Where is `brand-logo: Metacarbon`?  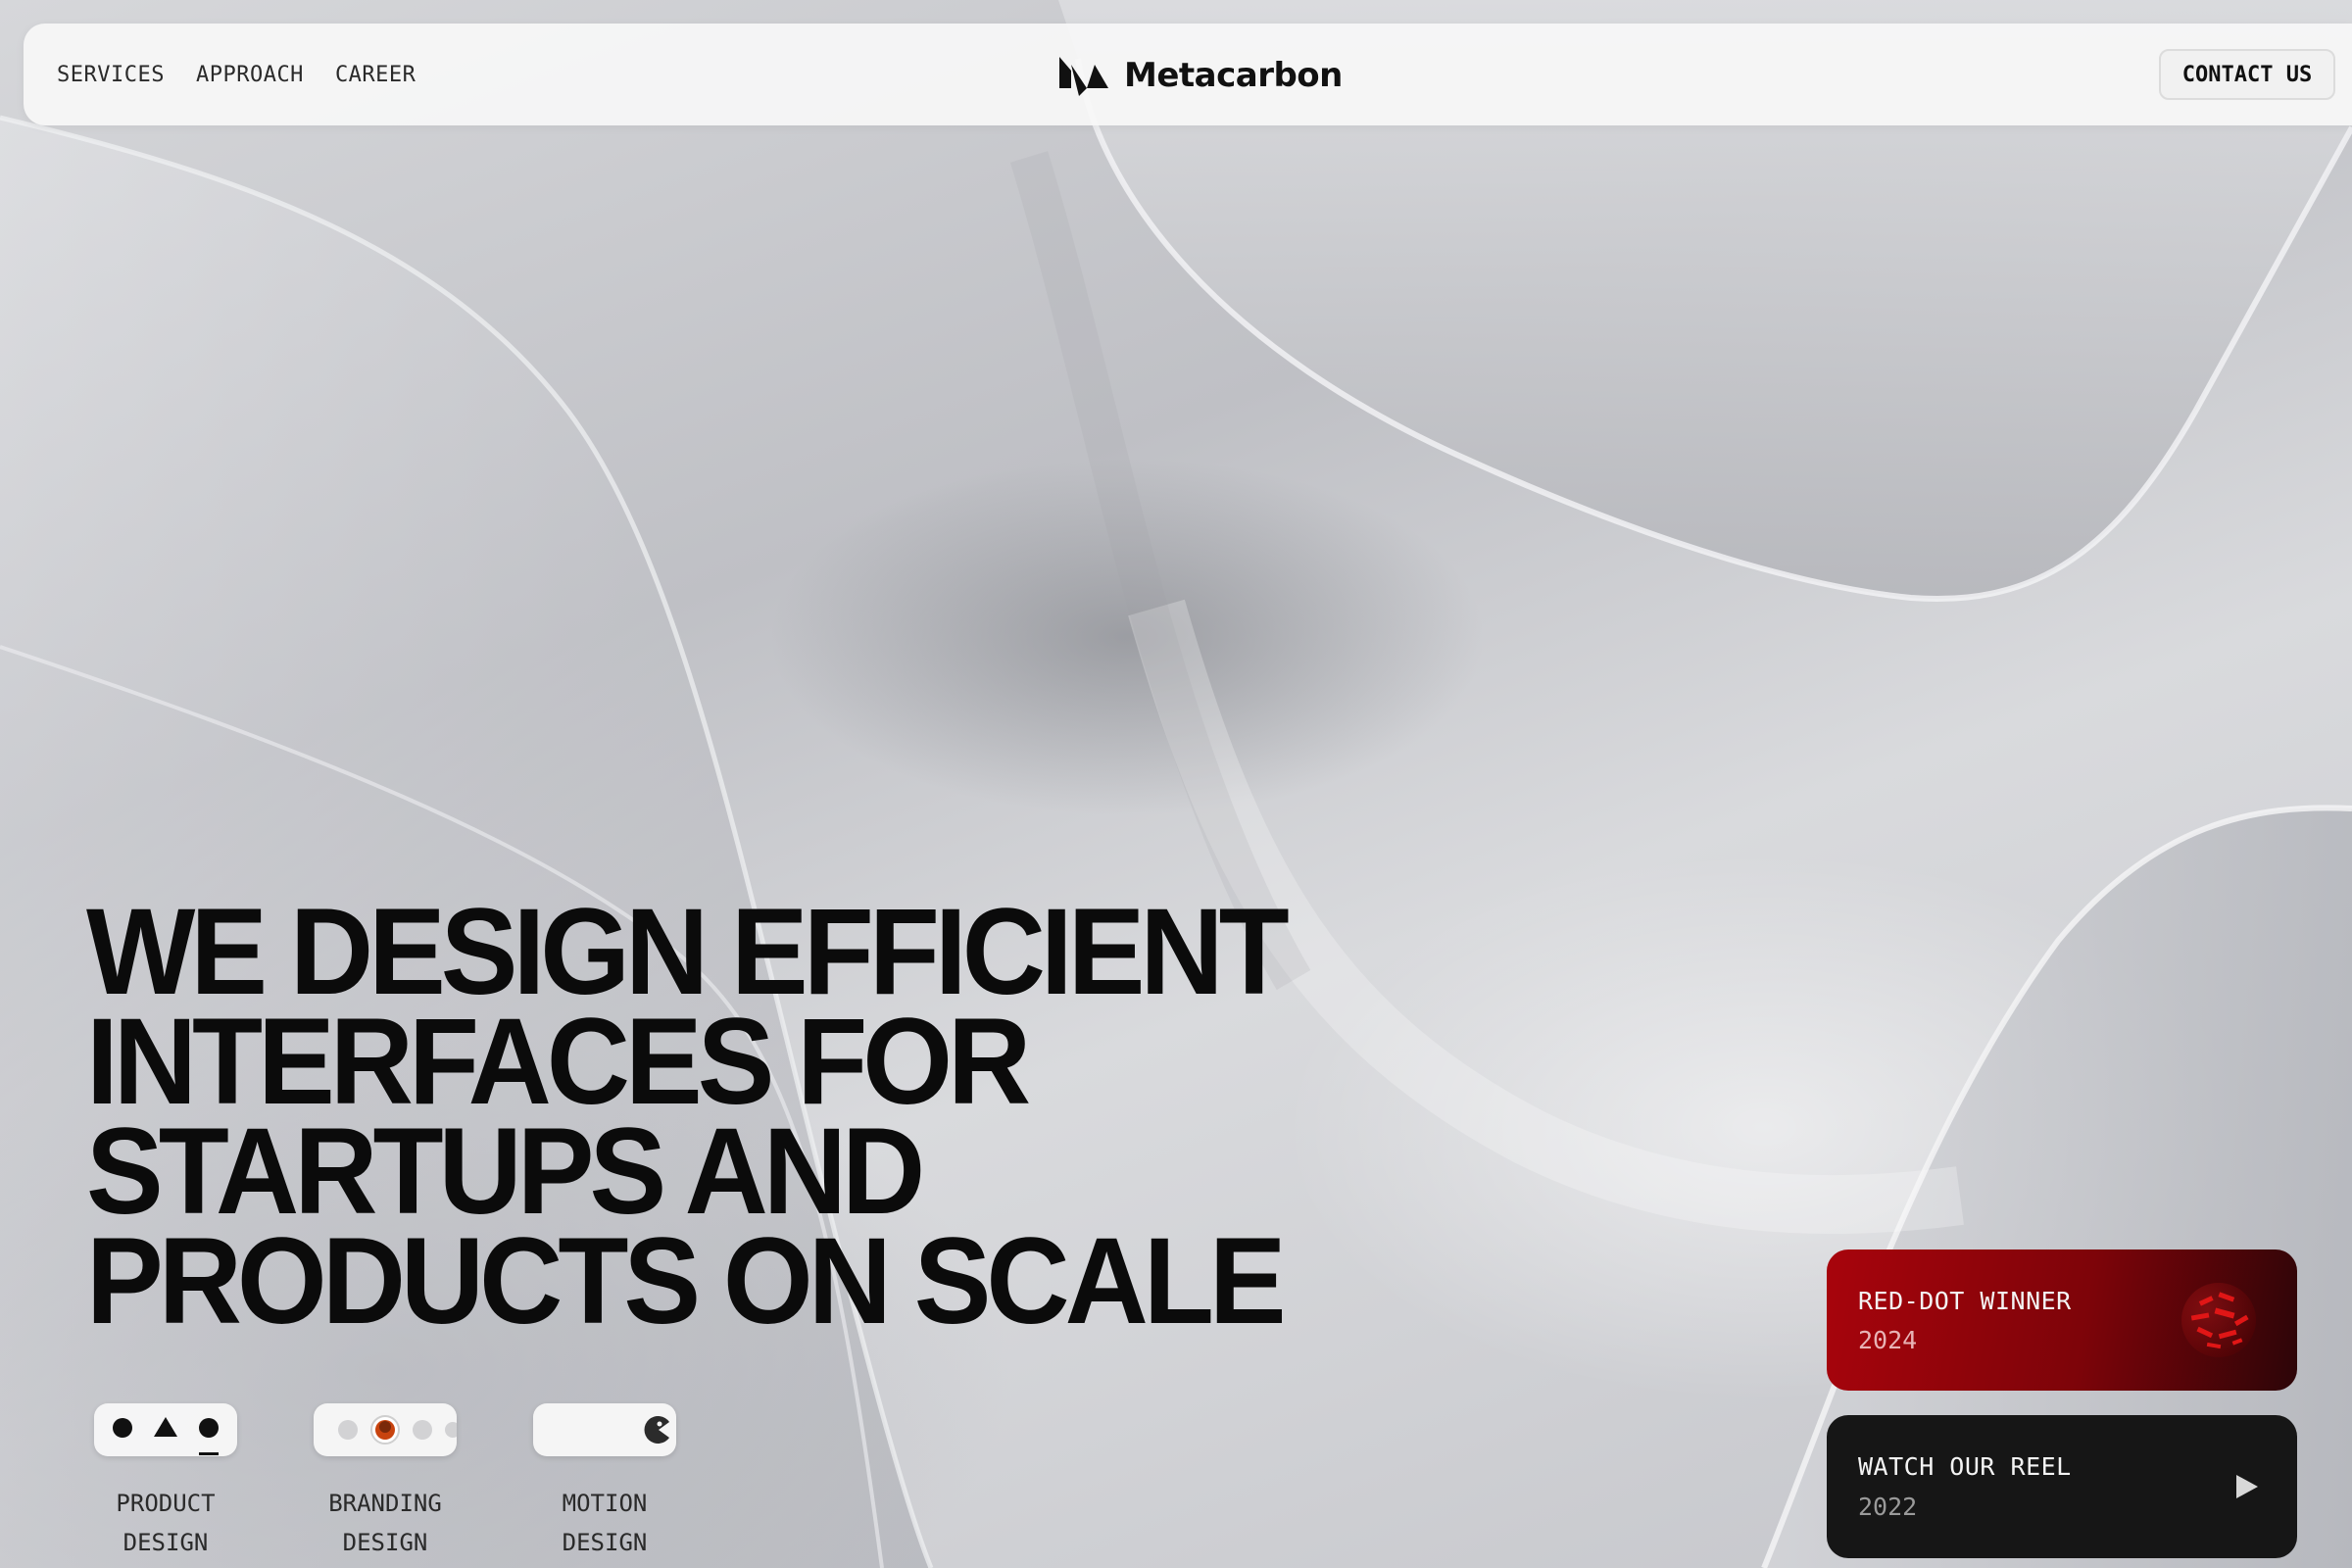 brand-logo: Metacarbon is located at coordinates (1200, 75).